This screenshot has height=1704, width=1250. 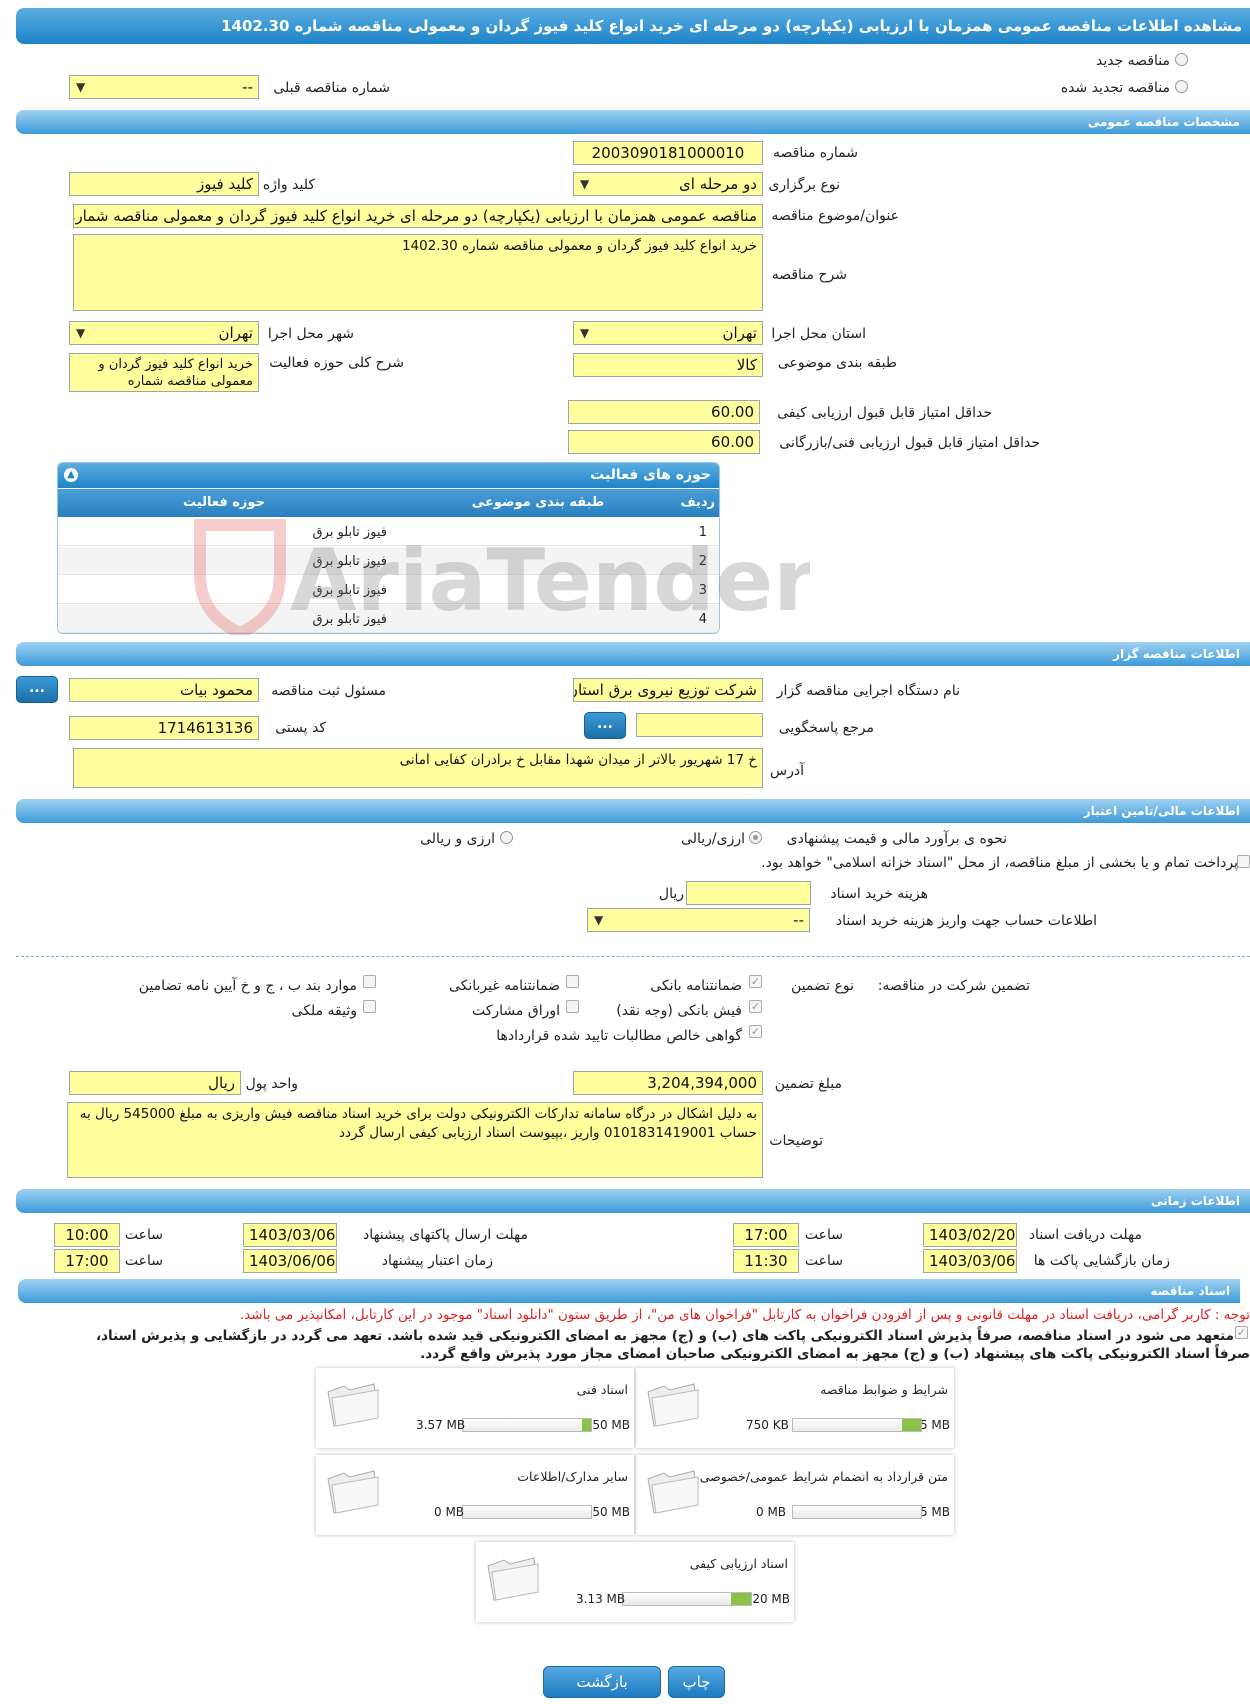 I want to click on receive-docs-time: 17:00, so click(x=766, y=1235).